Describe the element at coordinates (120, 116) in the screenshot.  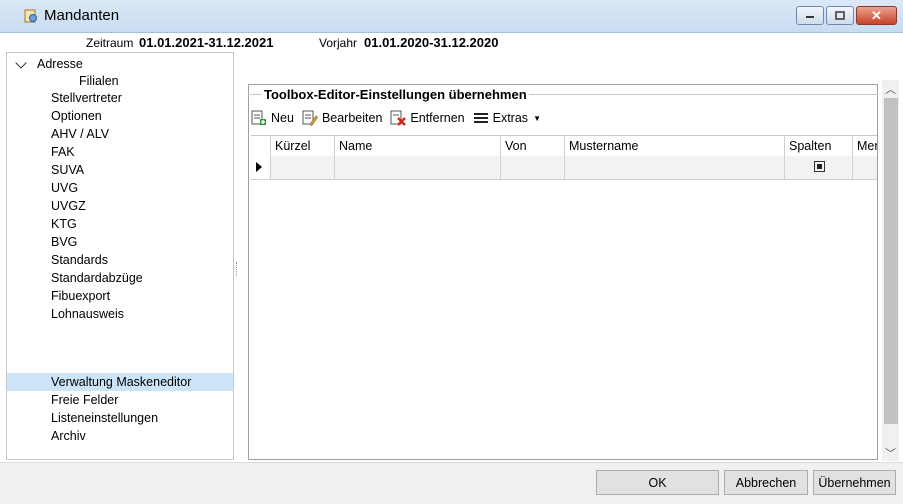
I see `tree-item-optionen: Optionen` at that location.